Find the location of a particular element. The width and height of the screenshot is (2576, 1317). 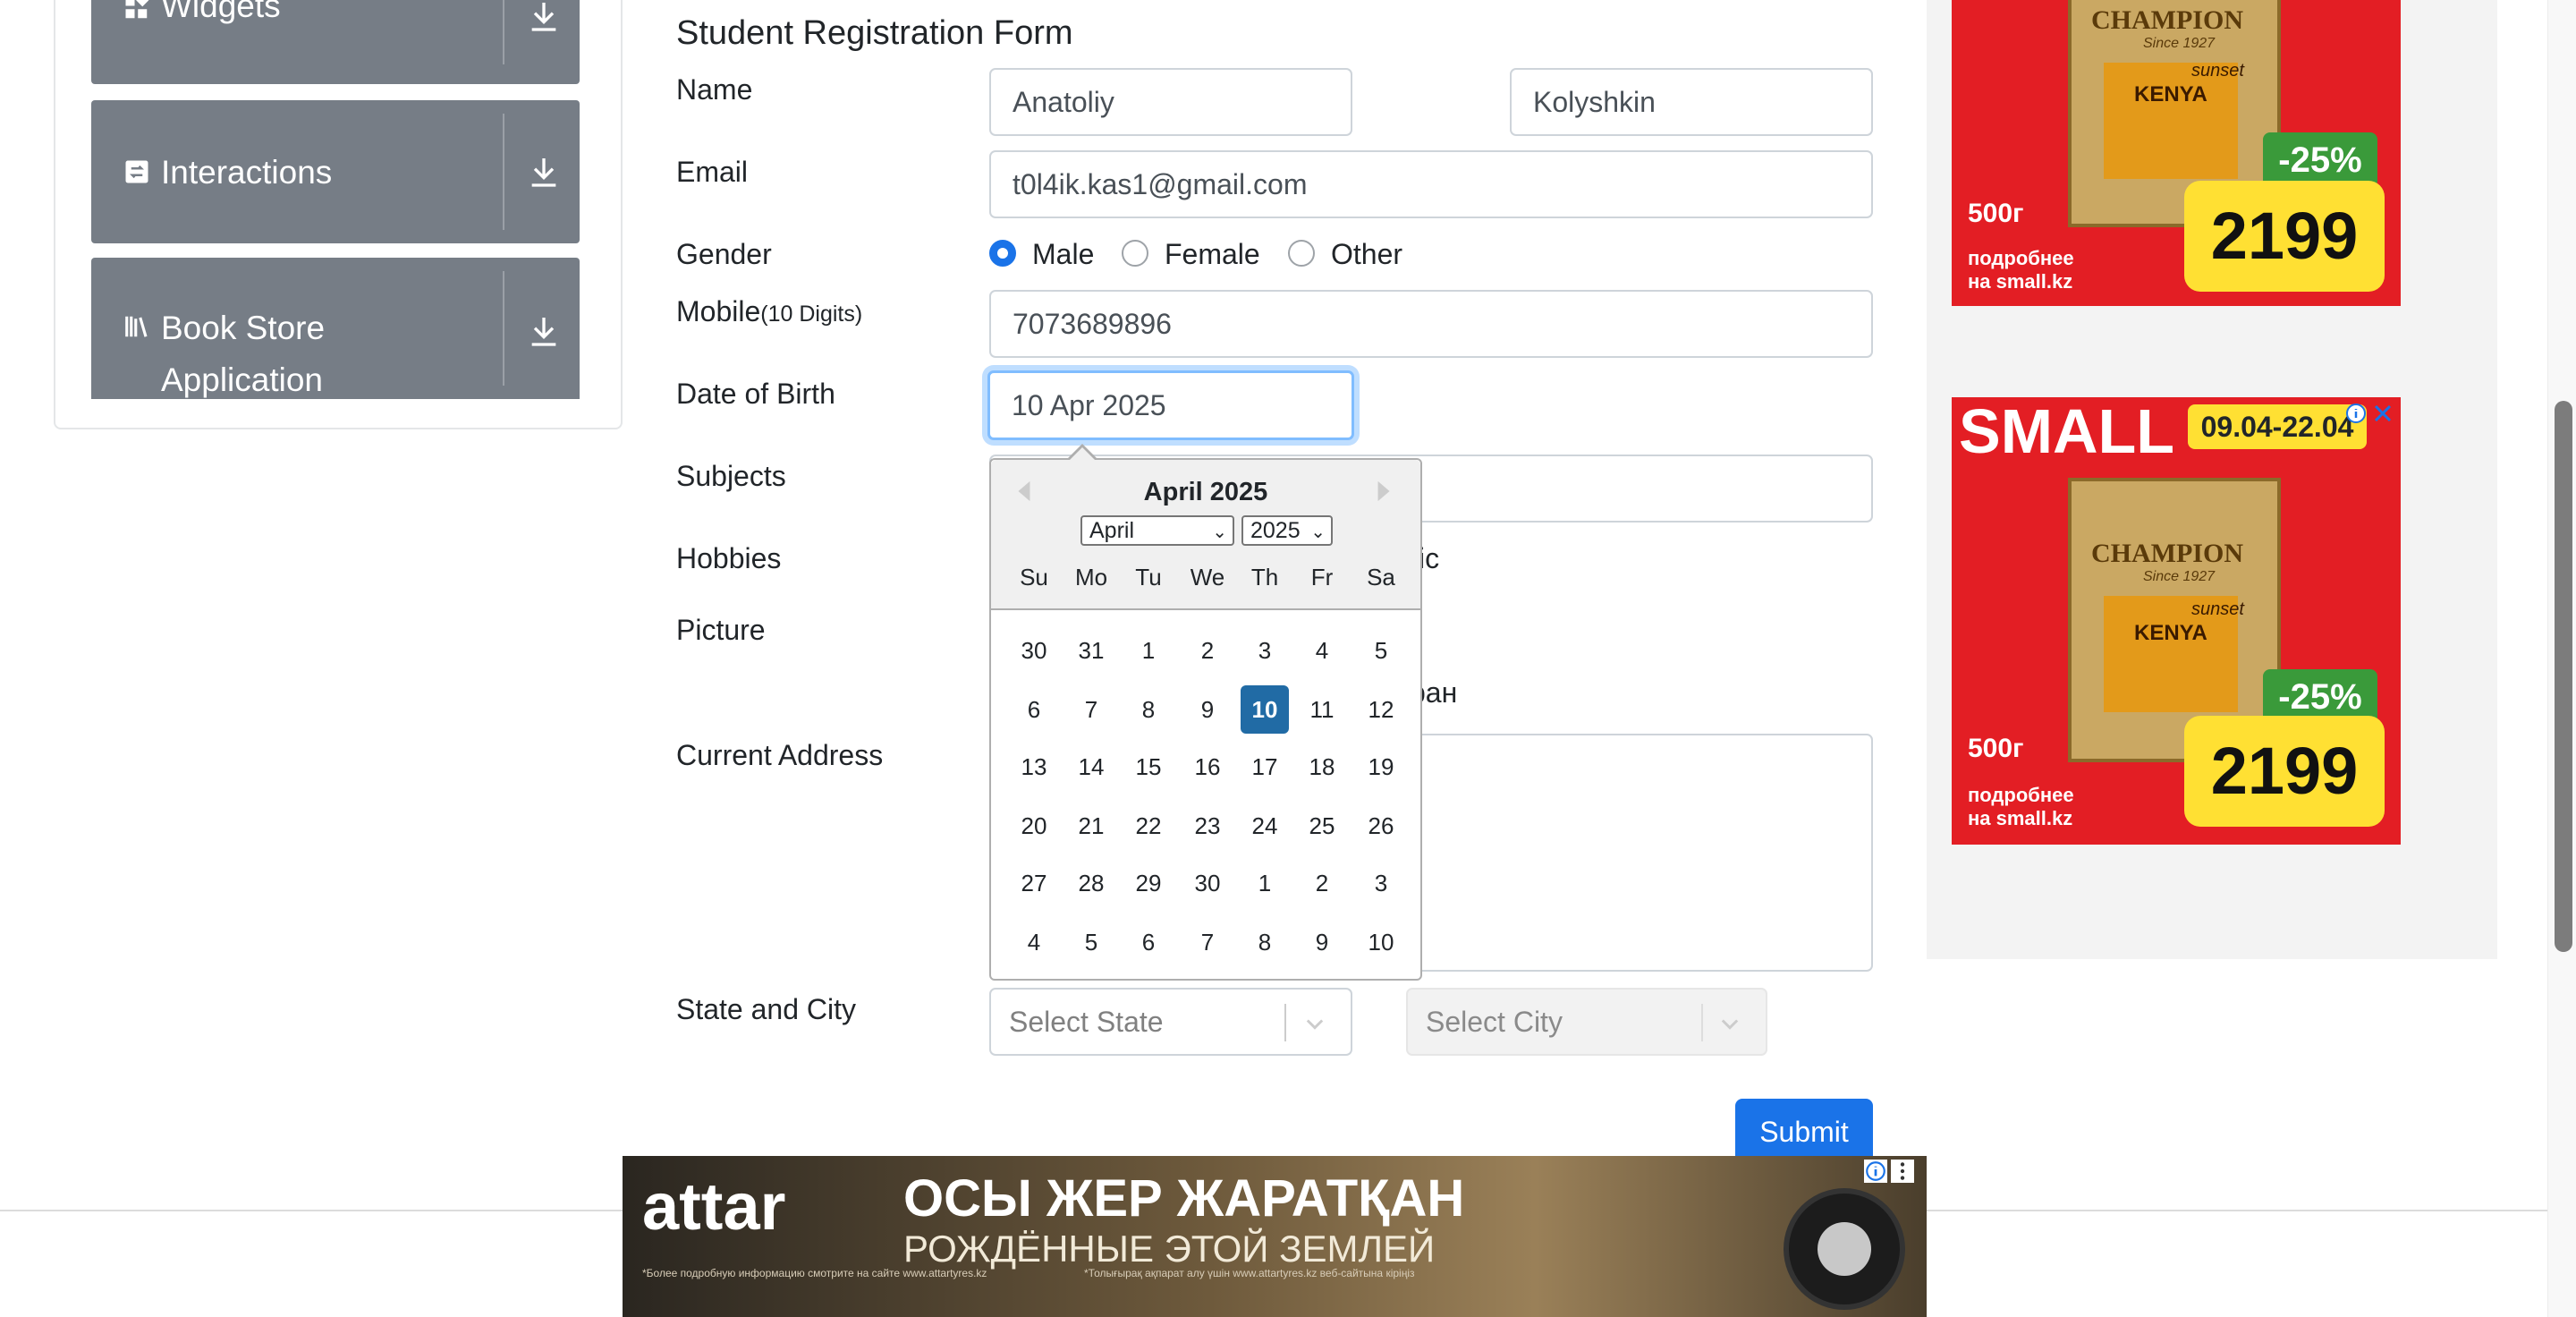

banner-brand: attar is located at coordinates (714, 1206).